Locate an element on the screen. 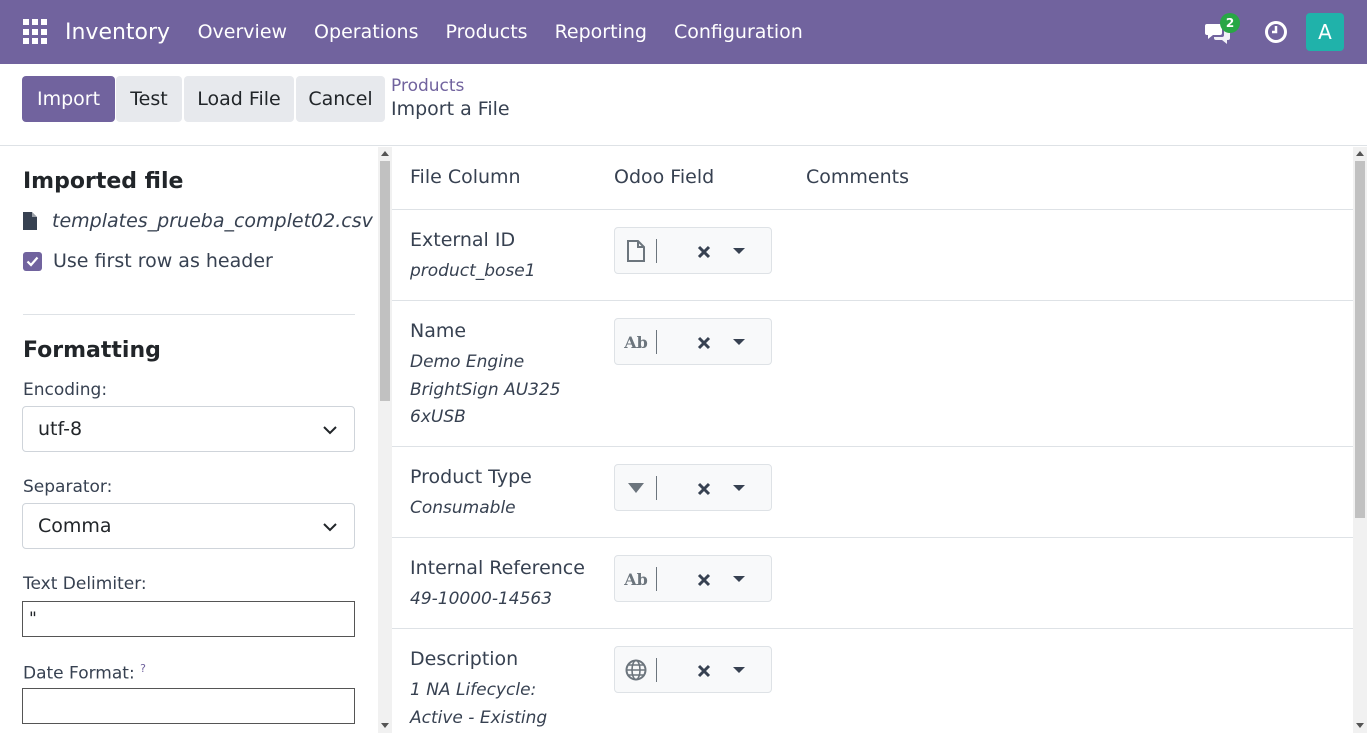  menu-reporting: Reporting is located at coordinates (600, 32).